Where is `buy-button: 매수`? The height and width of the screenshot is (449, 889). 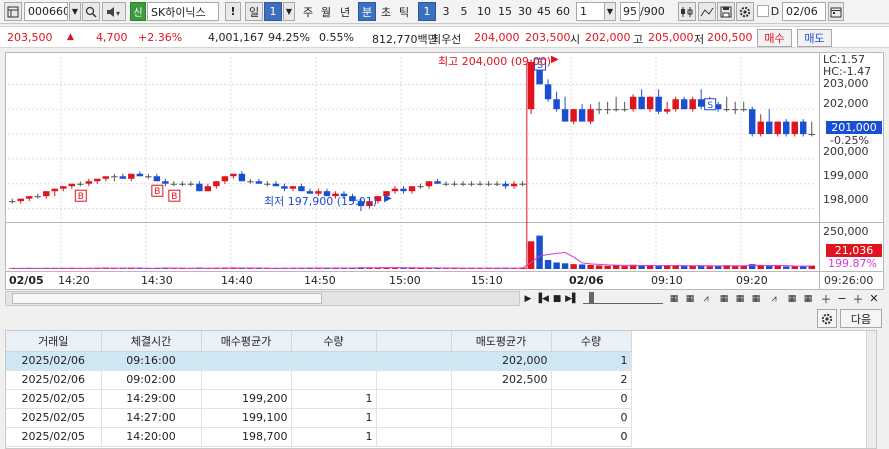 buy-button: 매수 is located at coordinates (774, 38).